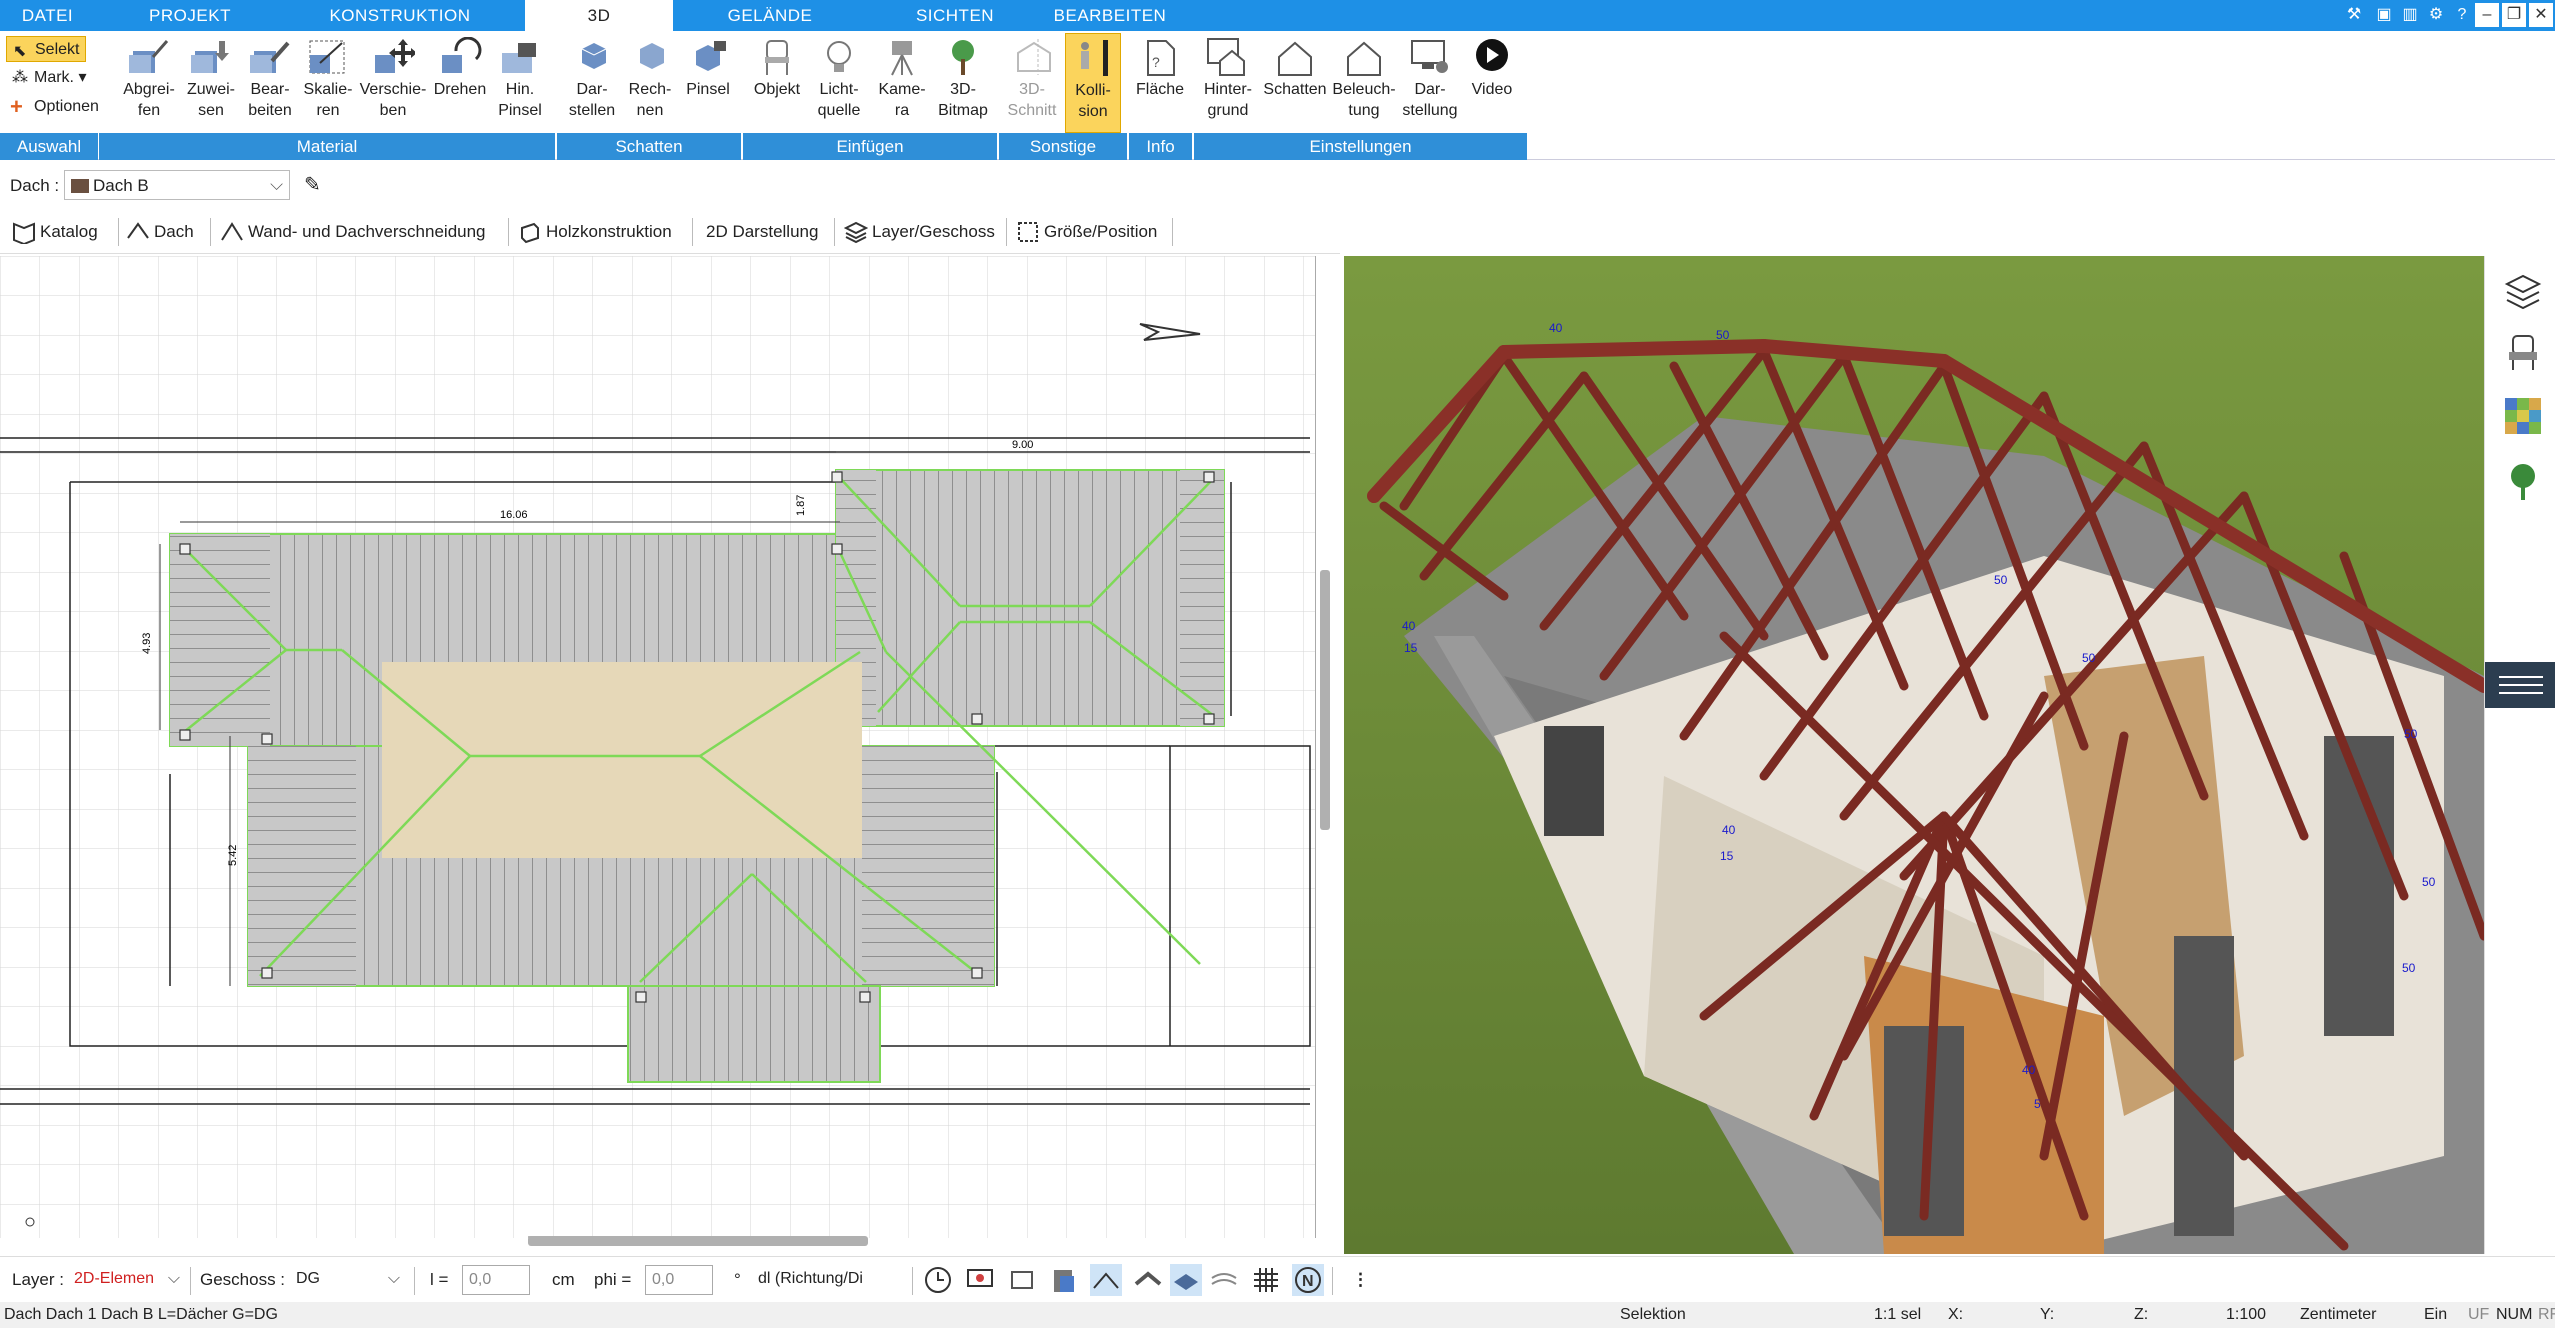 This screenshot has width=2555, height=1328. What do you see at coordinates (347, 1280) in the screenshot?
I see `geschoss-select: DG ⌵` at bounding box center [347, 1280].